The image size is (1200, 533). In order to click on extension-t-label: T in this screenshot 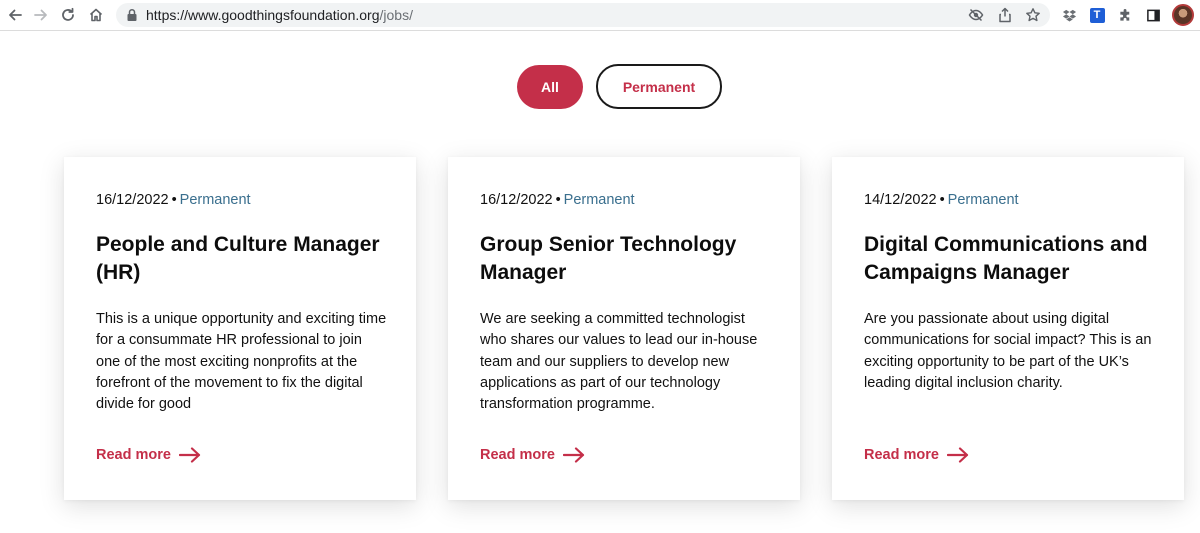, I will do `click(1097, 15)`.